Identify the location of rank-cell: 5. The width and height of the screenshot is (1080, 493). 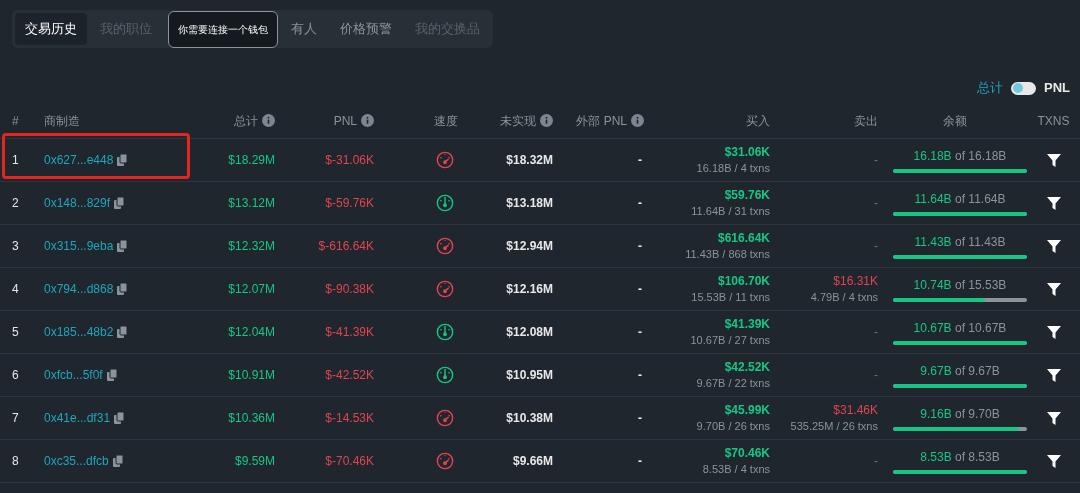
(15, 332).